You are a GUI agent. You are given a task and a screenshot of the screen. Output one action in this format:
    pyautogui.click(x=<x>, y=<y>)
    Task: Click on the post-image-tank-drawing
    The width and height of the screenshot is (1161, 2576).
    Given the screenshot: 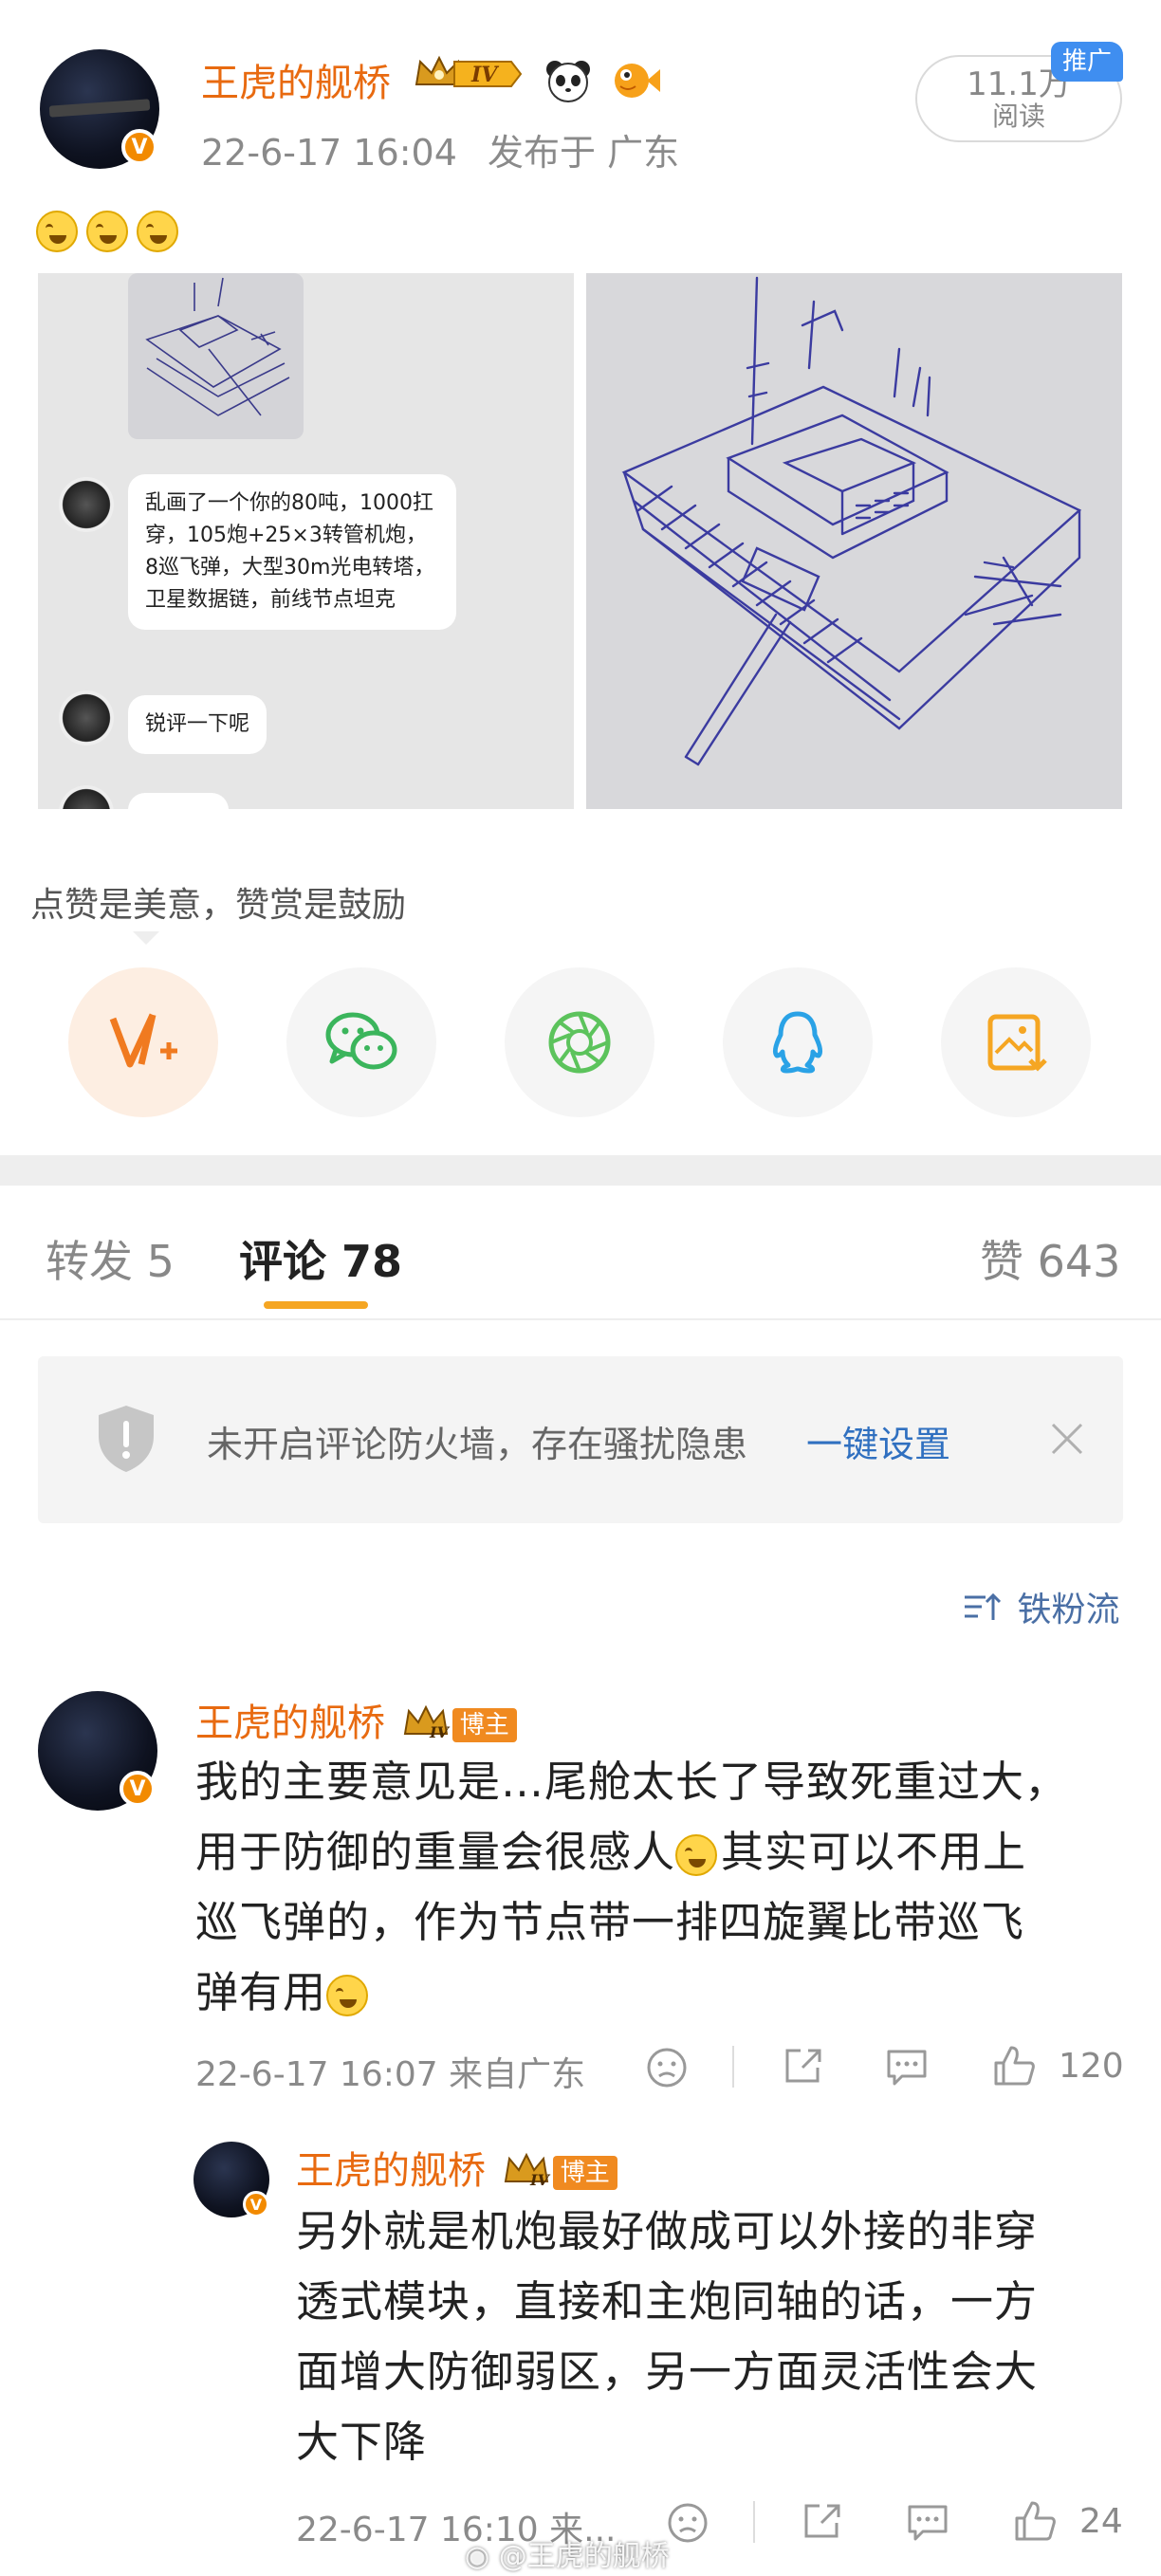 What is the action you would take?
    pyautogui.click(x=854, y=541)
    